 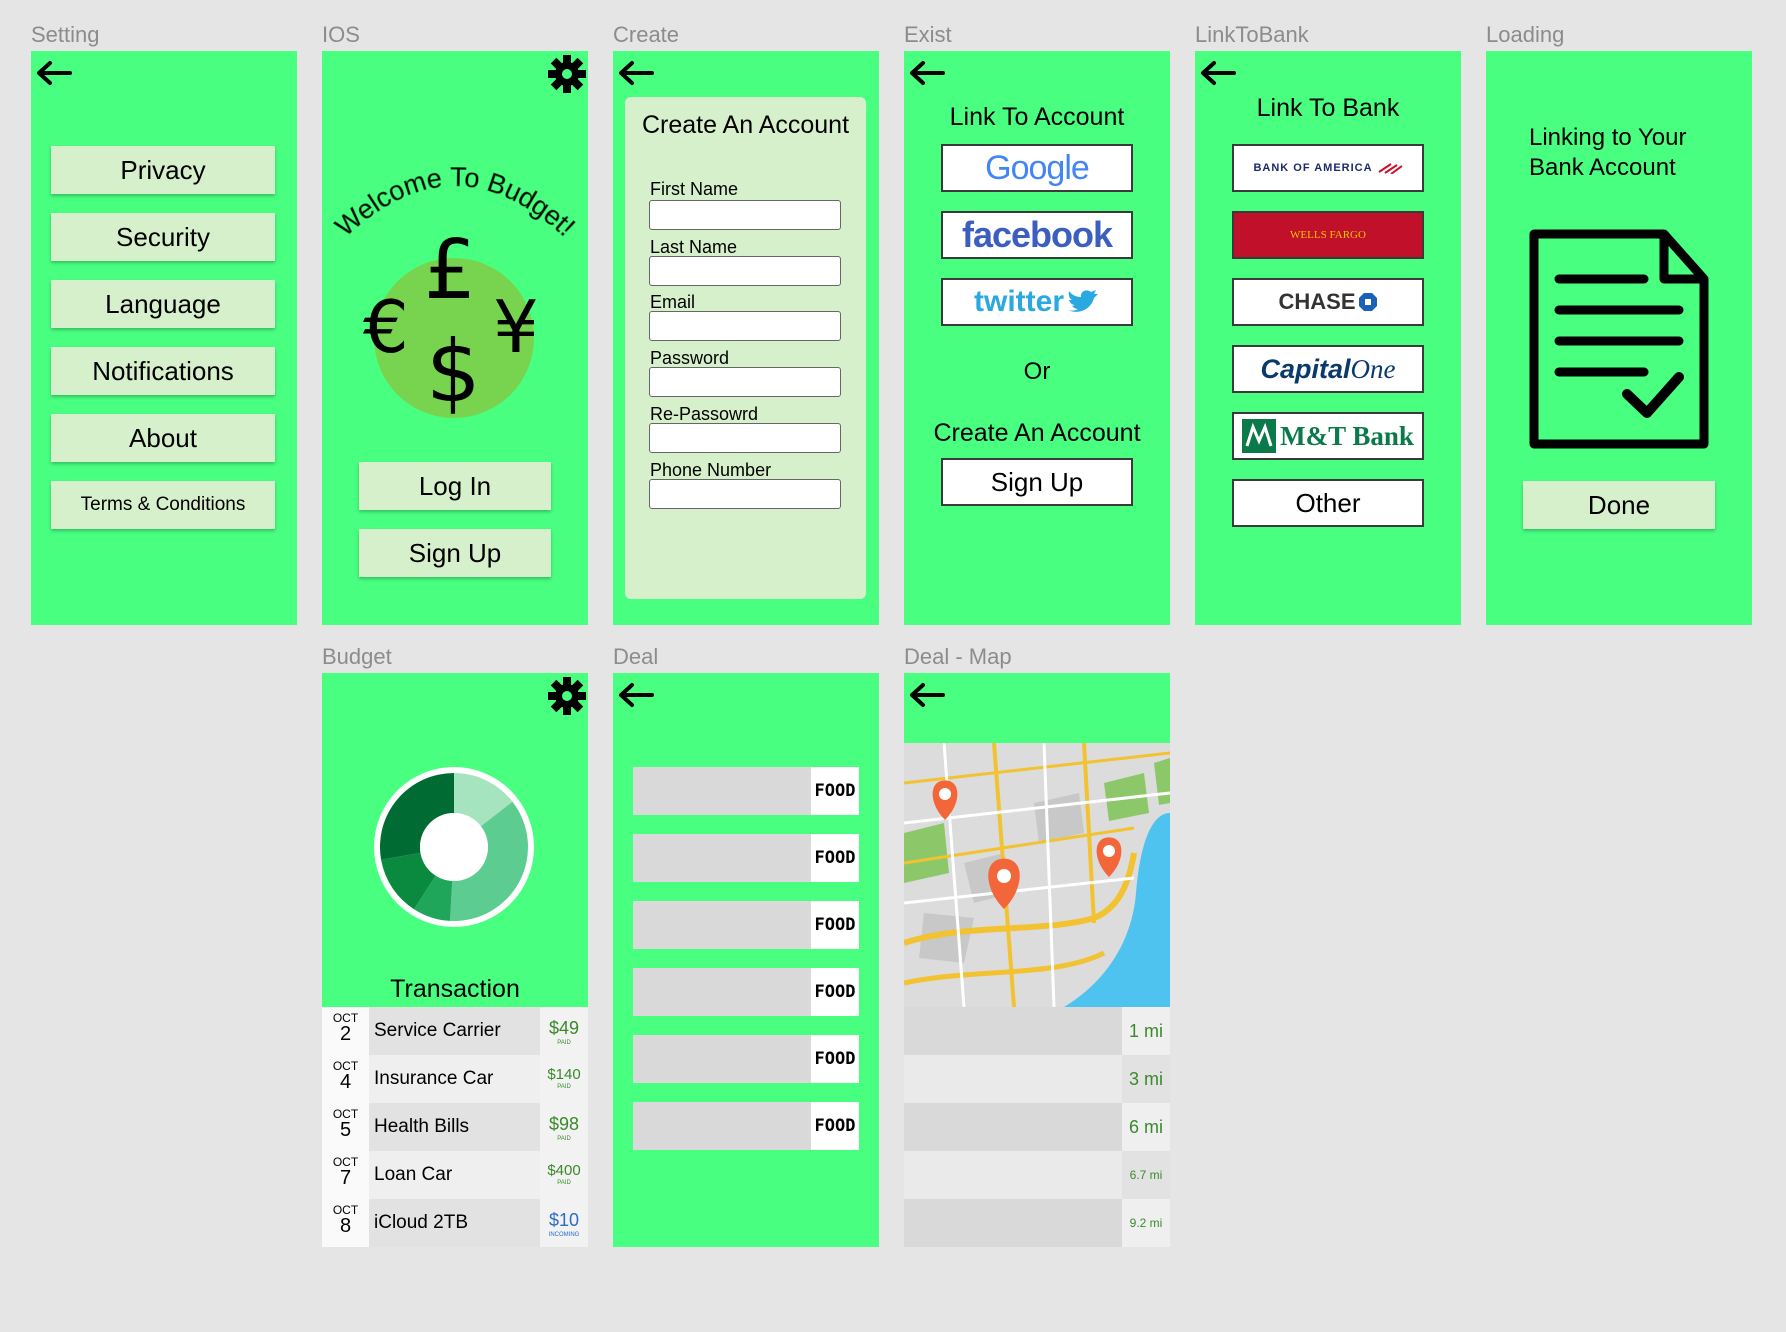 I want to click on transaction-row: OCT 4 Insurance Car $140 PAID, so click(x=455, y=1079).